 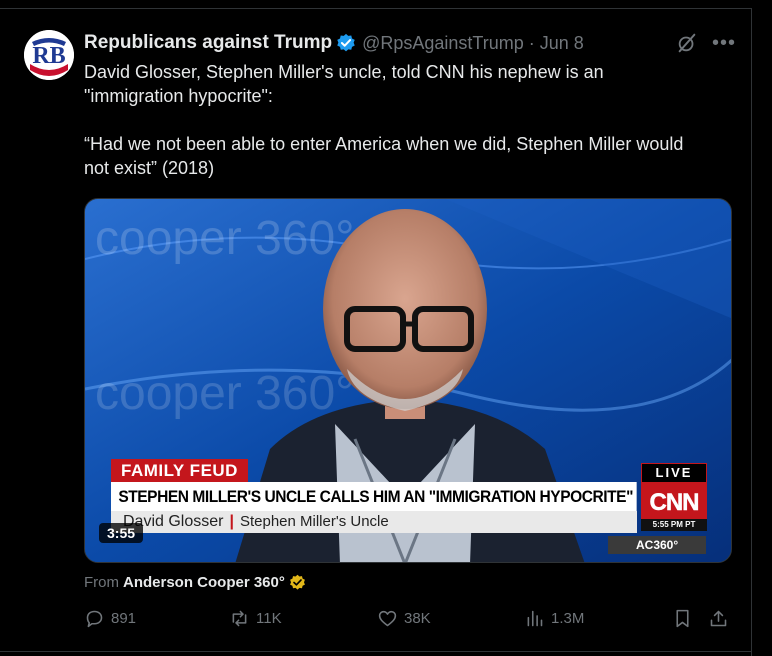 What do you see at coordinates (473, 43) in the screenshot?
I see `handle-and-date: @RpsAgainstTrump · Jun 8` at bounding box center [473, 43].